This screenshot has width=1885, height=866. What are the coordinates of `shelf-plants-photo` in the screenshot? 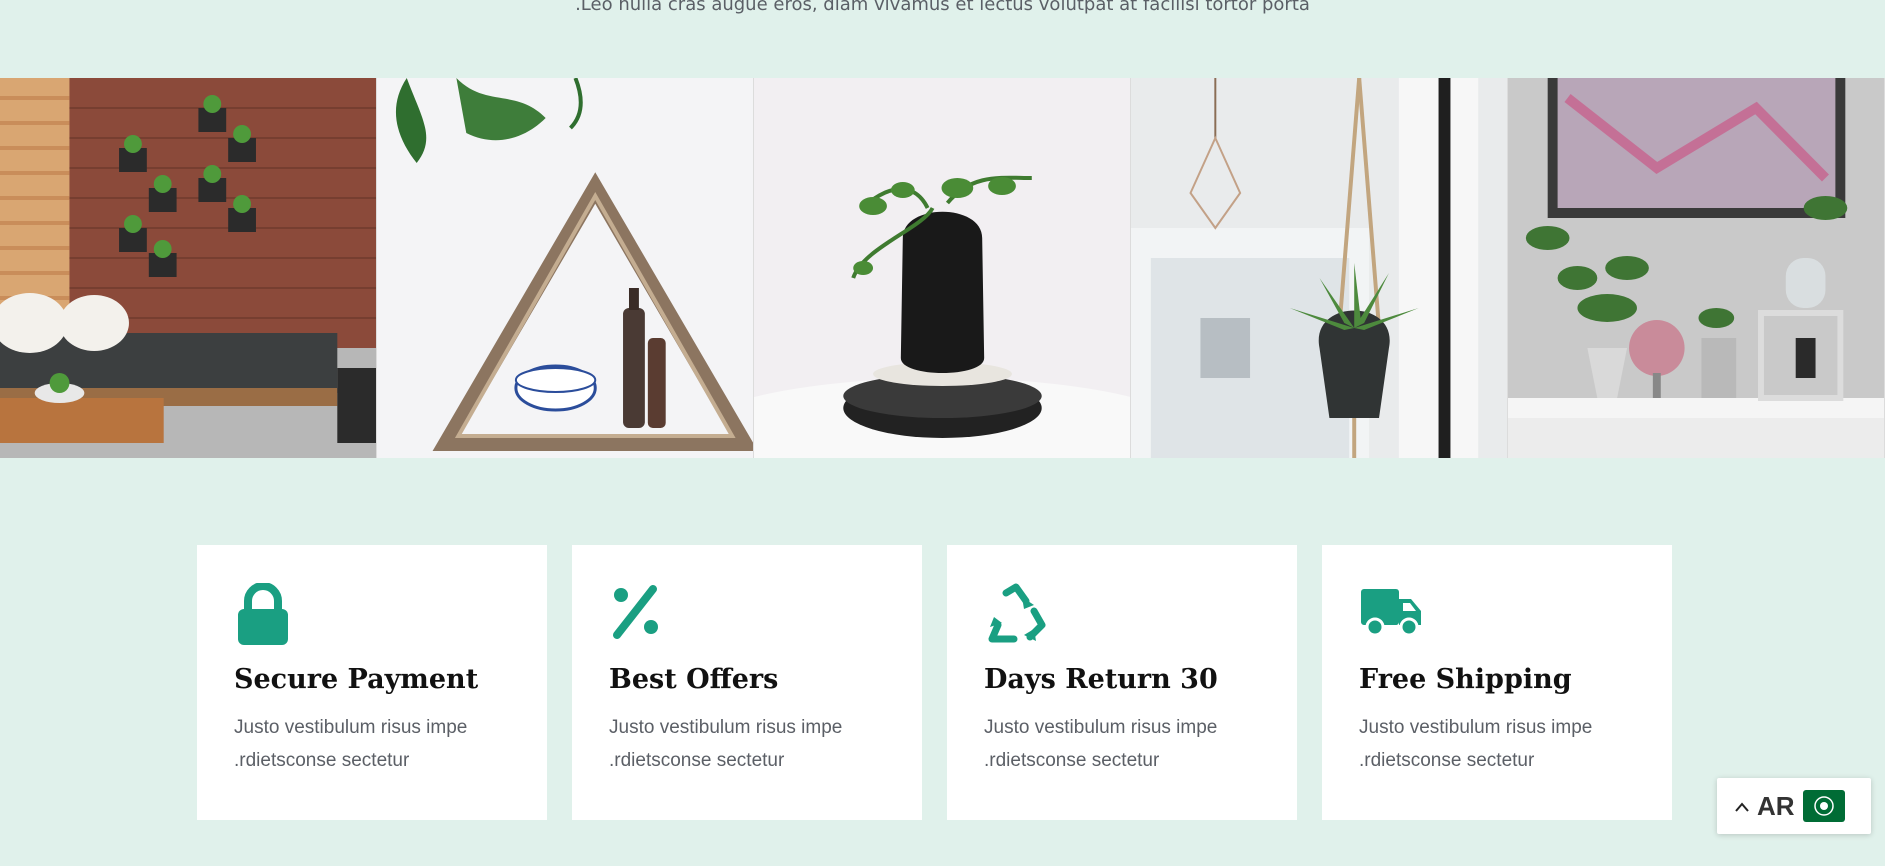 It's located at (1696, 268).